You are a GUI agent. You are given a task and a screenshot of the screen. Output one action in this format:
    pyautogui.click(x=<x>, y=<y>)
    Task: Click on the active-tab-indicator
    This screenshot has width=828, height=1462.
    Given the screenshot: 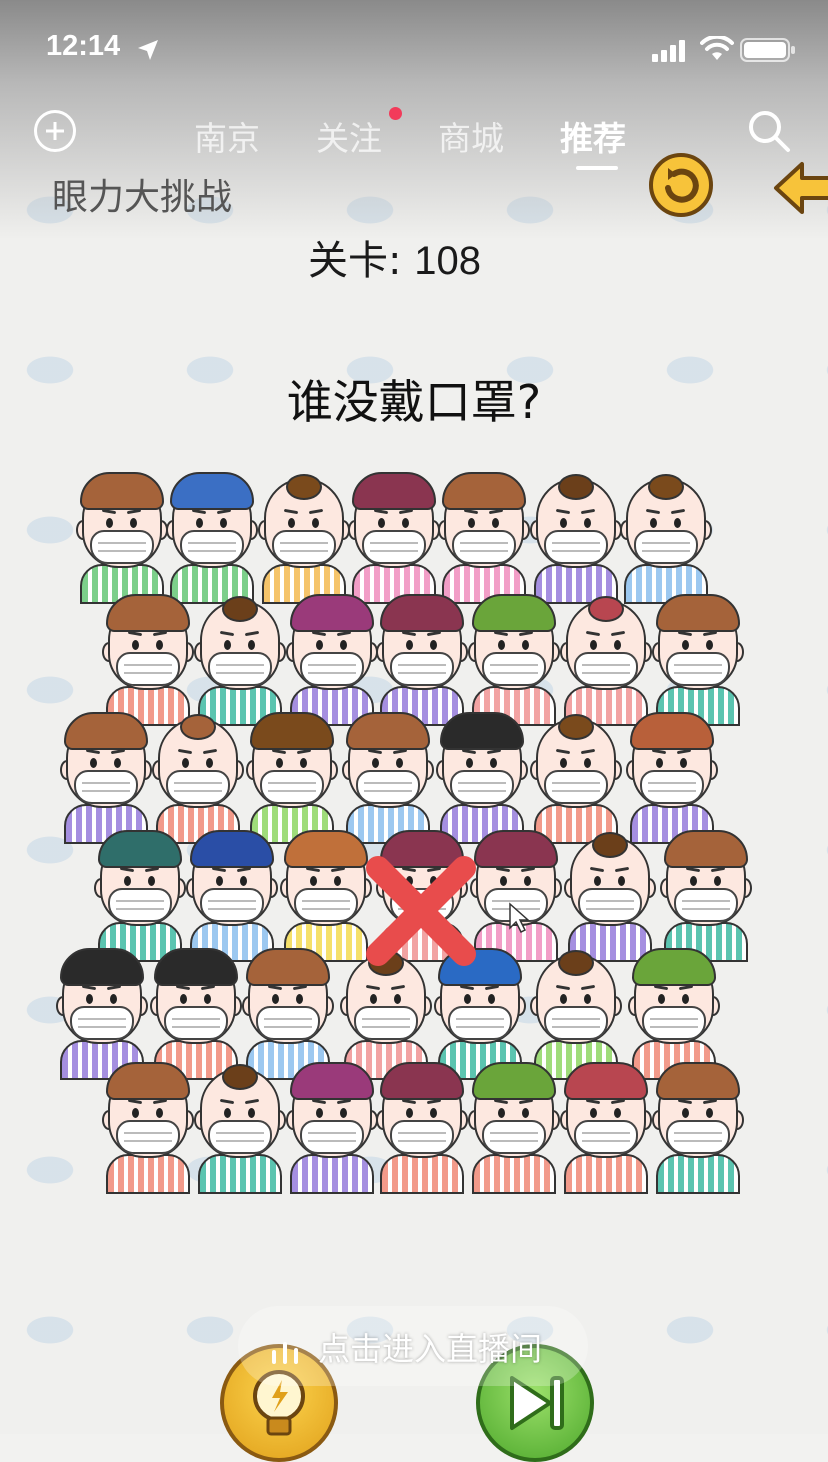 What is the action you would take?
    pyautogui.click(x=597, y=168)
    